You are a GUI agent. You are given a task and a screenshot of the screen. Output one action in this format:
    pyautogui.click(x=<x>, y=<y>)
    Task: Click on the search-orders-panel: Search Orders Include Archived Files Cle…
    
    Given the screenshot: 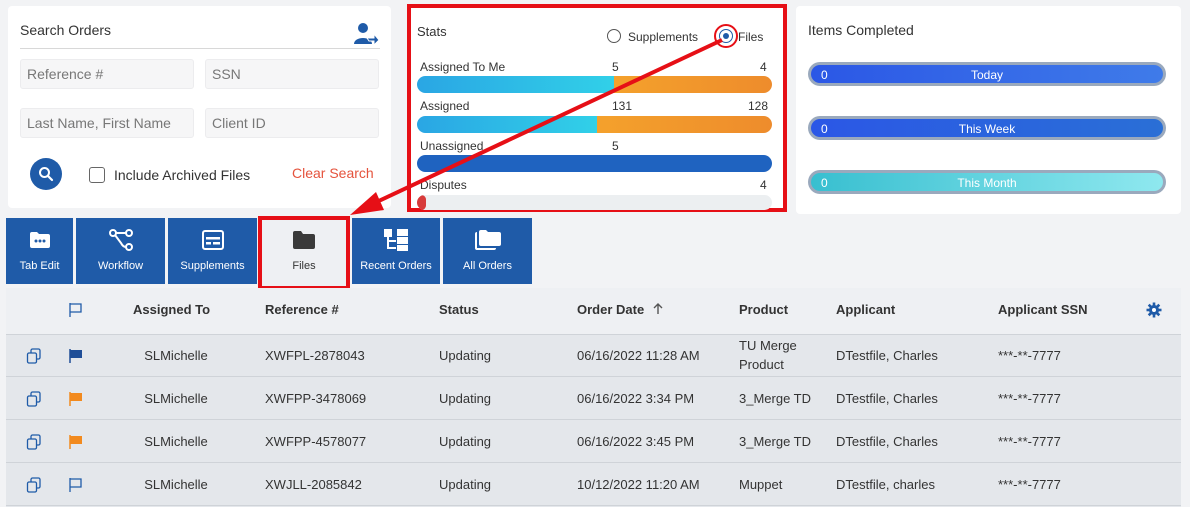 What is the action you would take?
    pyautogui.click(x=199, y=107)
    